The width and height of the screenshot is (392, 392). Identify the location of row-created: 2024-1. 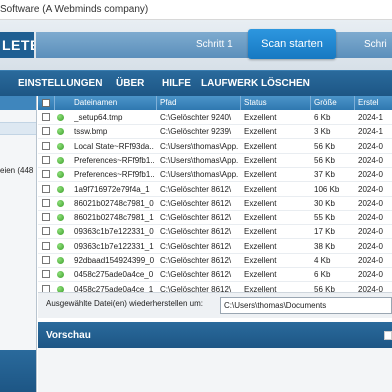
(370, 132).